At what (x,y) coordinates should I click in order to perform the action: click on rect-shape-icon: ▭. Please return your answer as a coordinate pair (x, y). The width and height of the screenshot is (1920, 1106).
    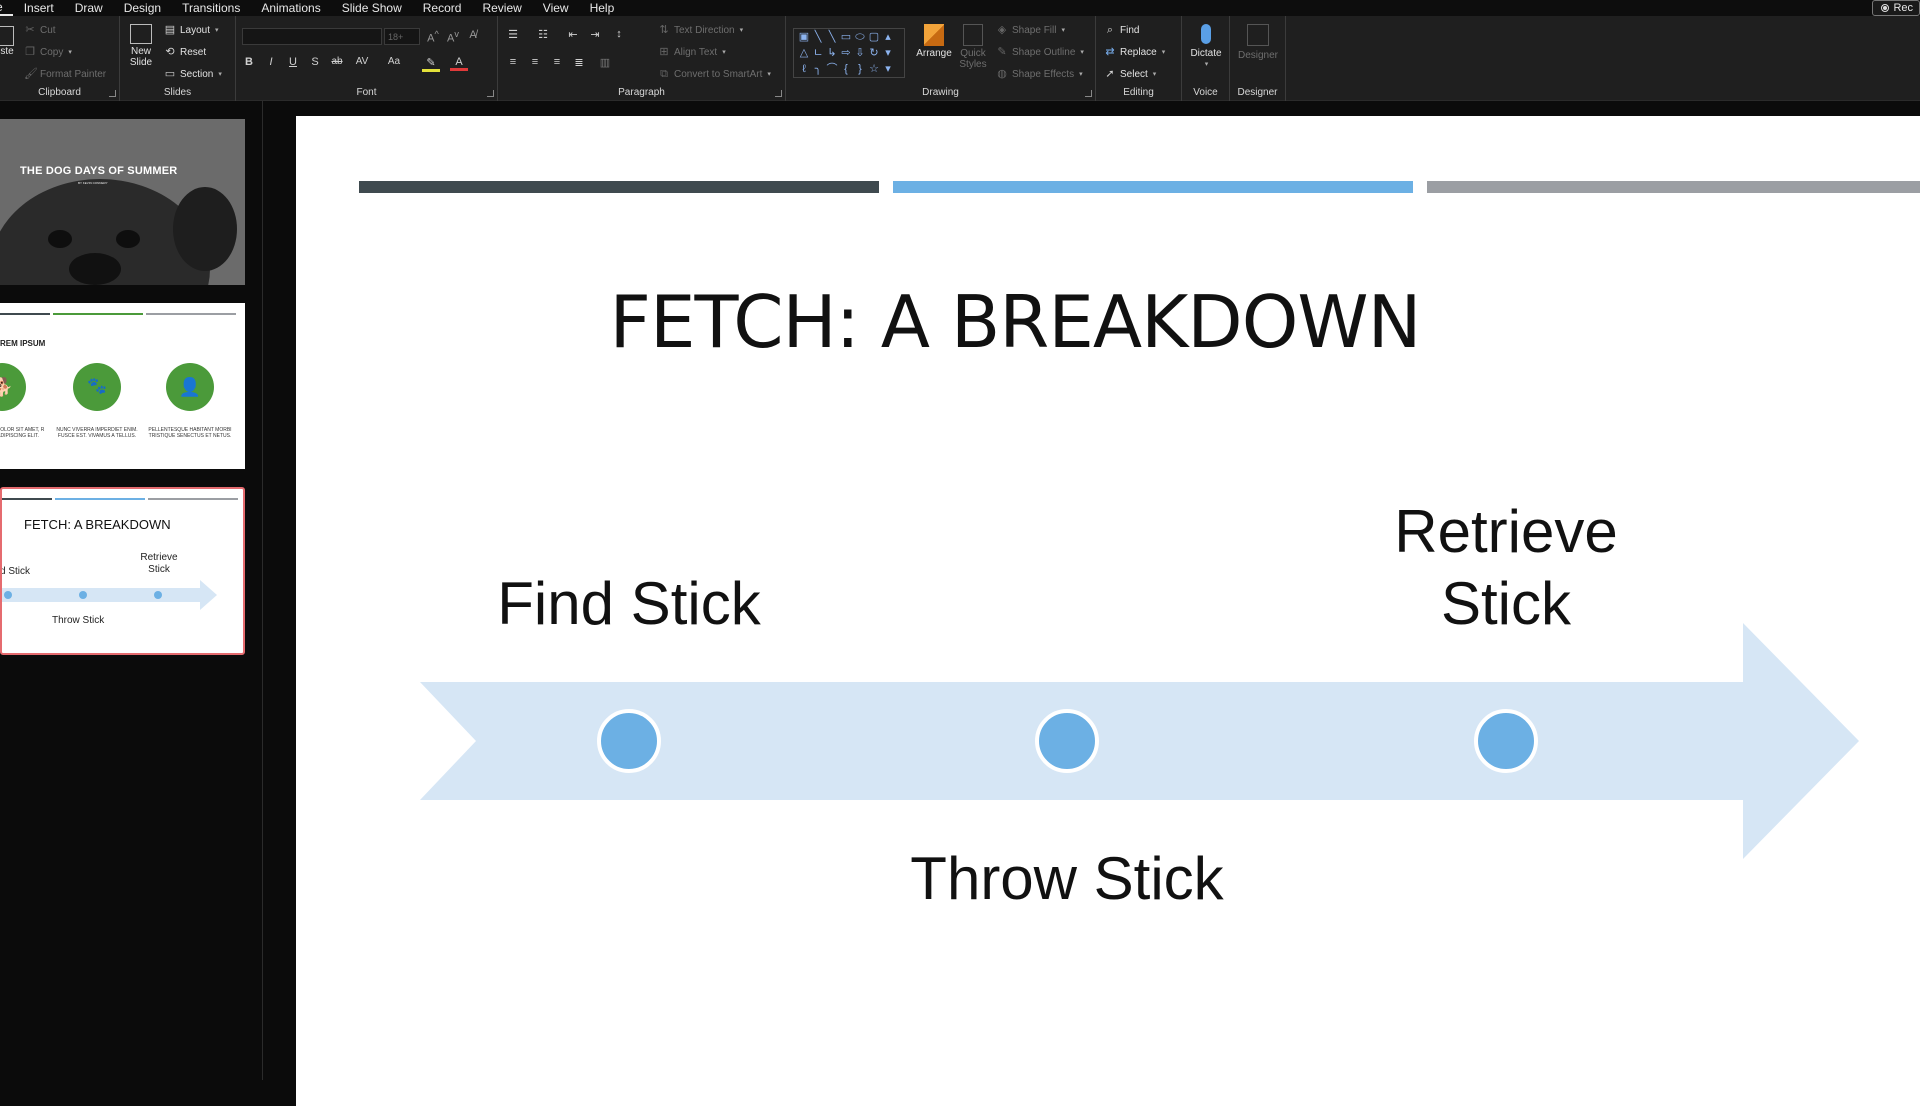
    Looking at the image, I should click on (846, 37).